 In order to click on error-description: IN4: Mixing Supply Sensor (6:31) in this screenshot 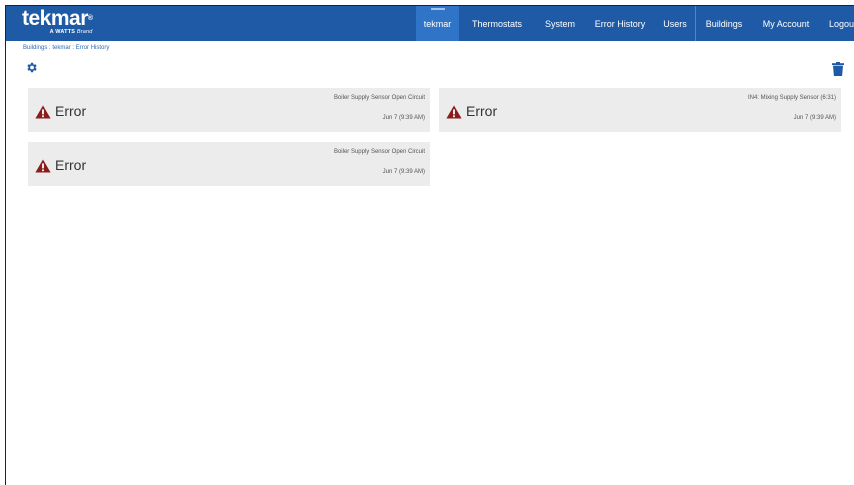, I will do `click(791, 98)`.